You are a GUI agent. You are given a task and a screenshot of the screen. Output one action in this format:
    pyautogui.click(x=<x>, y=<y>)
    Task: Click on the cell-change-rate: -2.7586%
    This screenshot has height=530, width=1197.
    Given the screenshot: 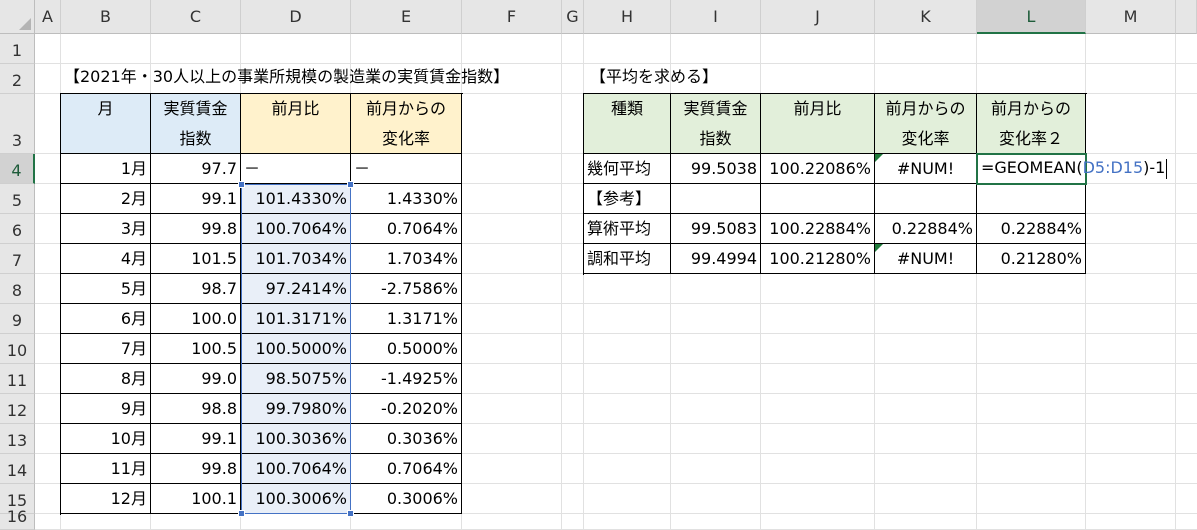 What is the action you would take?
    pyautogui.click(x=406, y=289)
    